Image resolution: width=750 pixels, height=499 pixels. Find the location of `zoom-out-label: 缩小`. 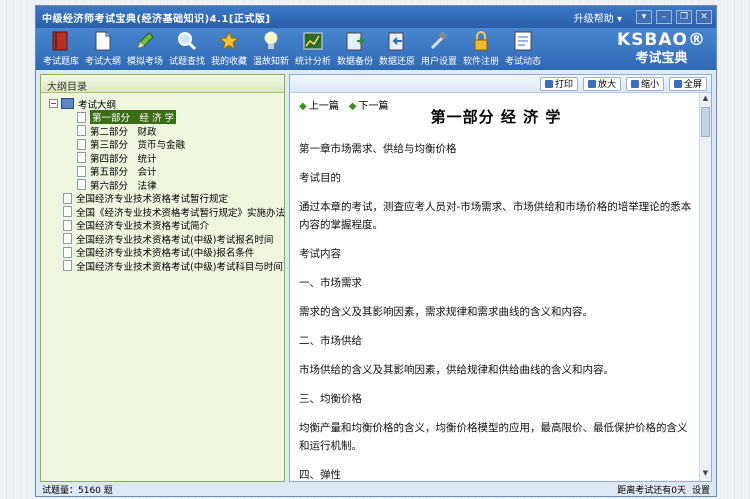

zoom-out-label: 缩小 is located at coordinates (649, 85).